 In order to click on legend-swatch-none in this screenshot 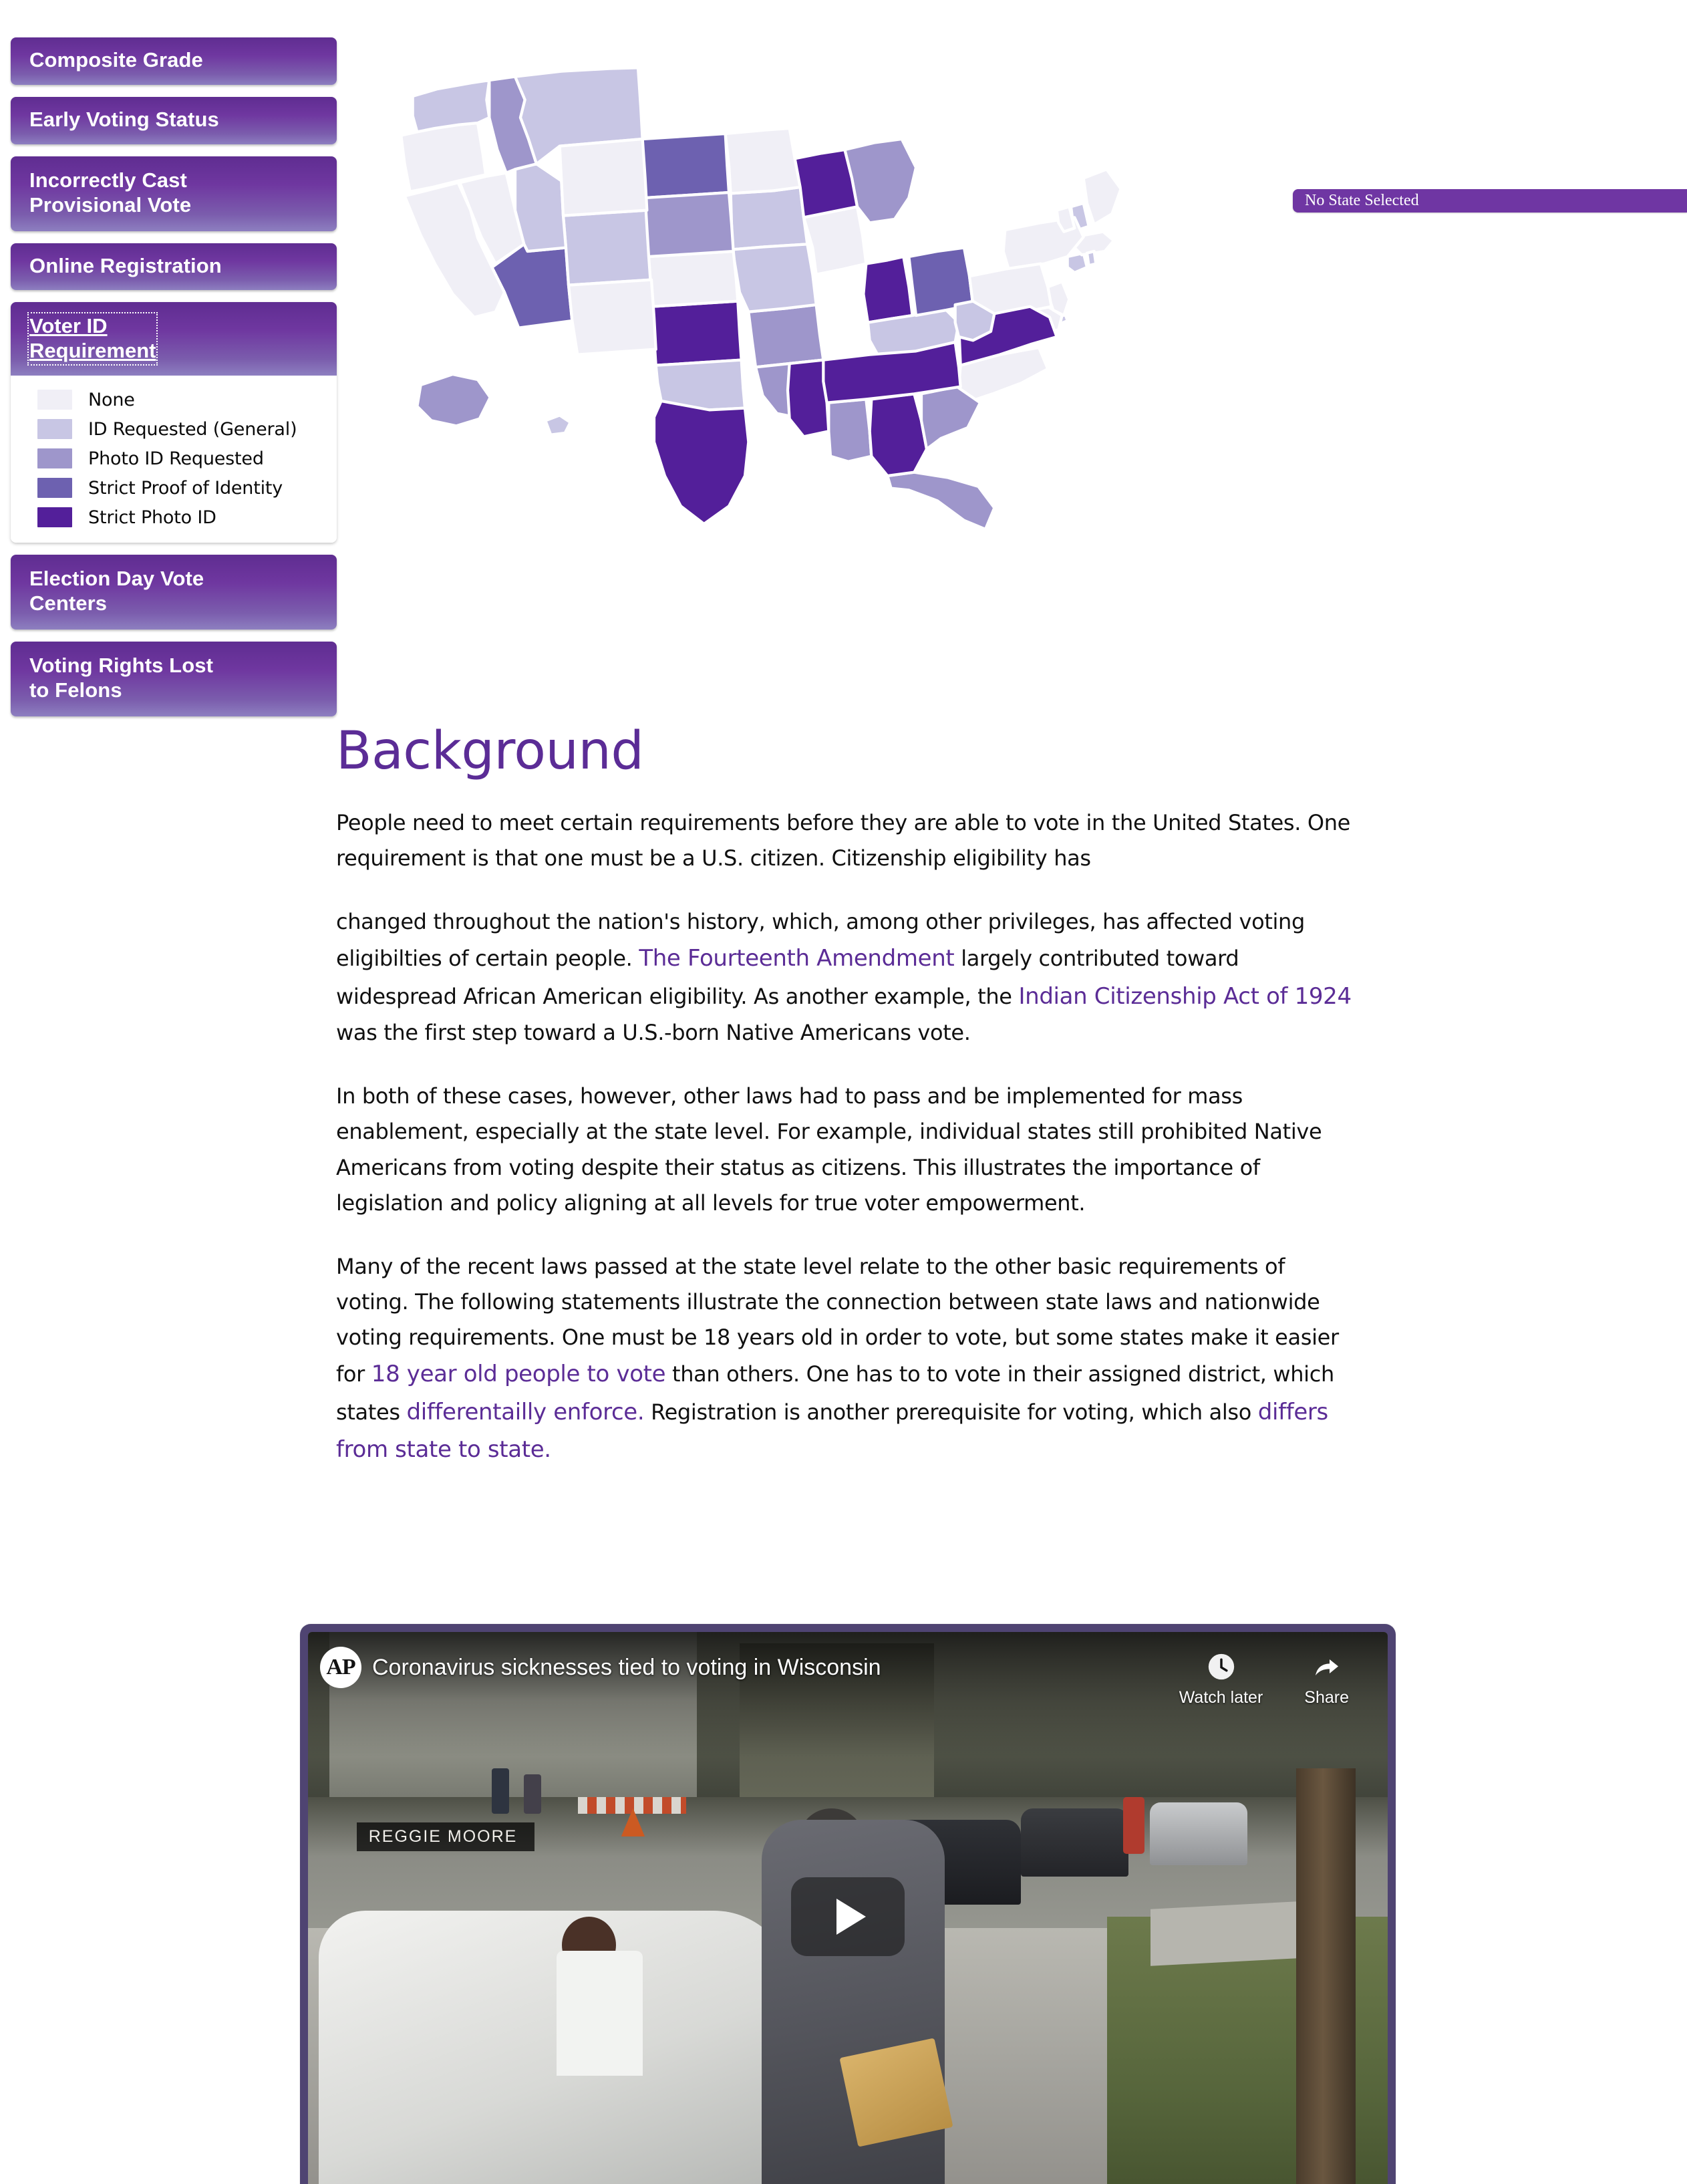, I will do `click(55, 400)`.